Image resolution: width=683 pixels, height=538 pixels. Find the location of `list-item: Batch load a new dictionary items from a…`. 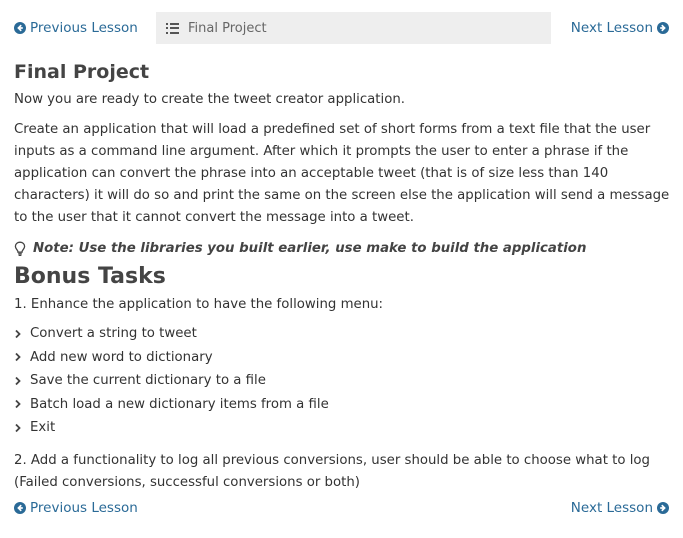

list-item: Batch load a new dictionary items from a… is located at coordinates (344, 405).